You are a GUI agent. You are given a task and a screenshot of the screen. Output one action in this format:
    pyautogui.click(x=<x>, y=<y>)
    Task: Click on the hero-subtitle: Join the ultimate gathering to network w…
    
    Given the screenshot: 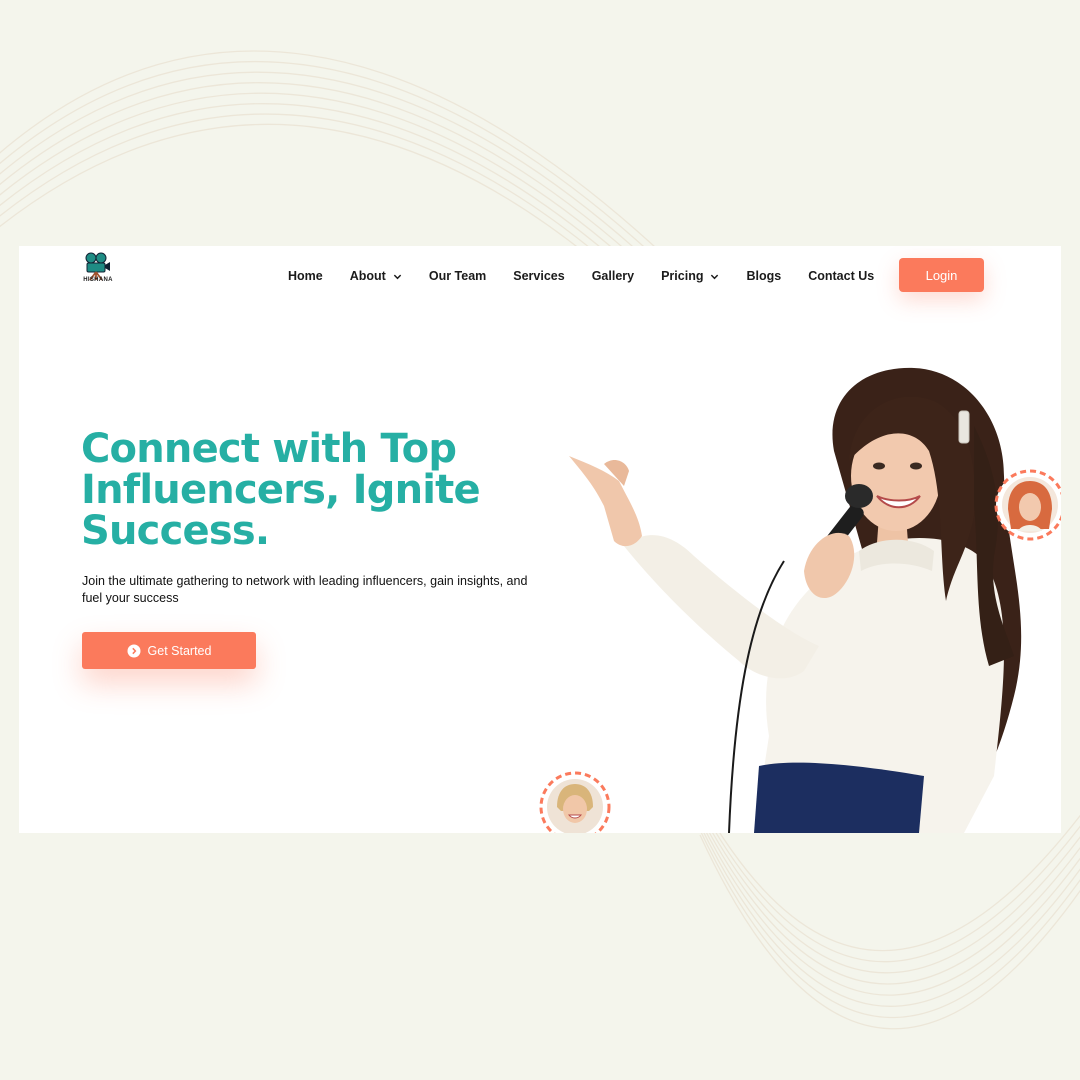 What is the action you would take?
    pyautogui.click(x=305, y=589)
    